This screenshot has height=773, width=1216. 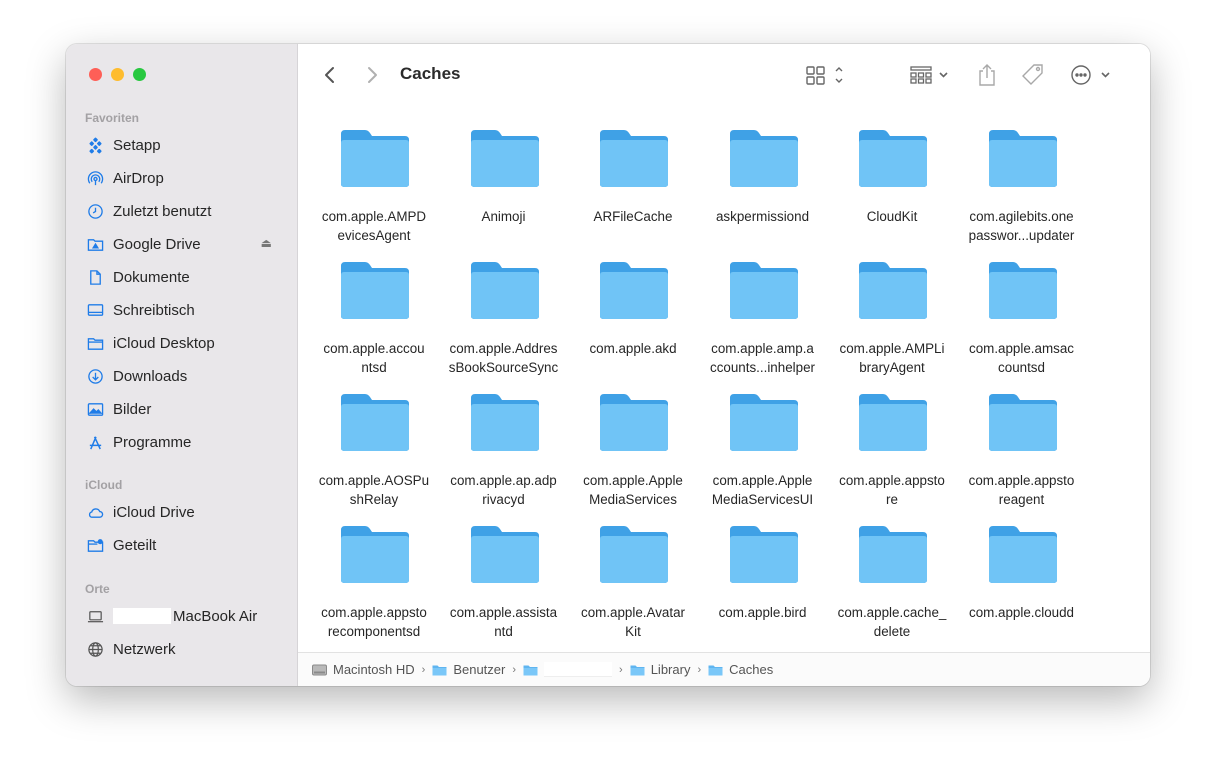 I want to click on share-icon, so click(x=987, y=75).